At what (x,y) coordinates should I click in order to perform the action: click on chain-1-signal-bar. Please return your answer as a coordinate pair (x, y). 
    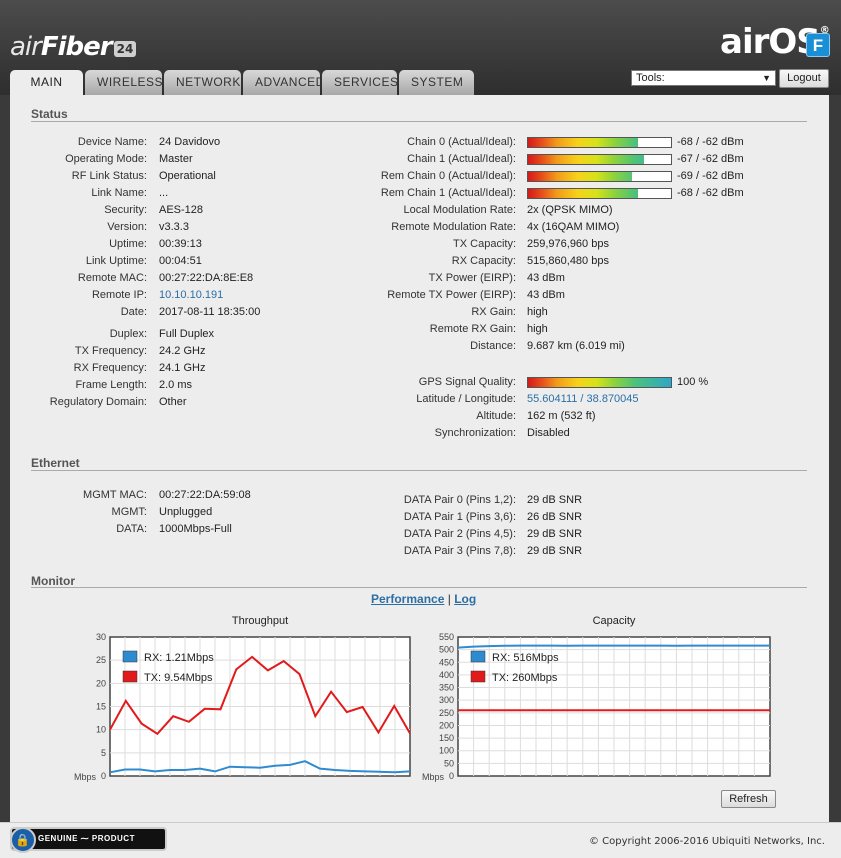
    Looking at the image, I should click on (599, 159).